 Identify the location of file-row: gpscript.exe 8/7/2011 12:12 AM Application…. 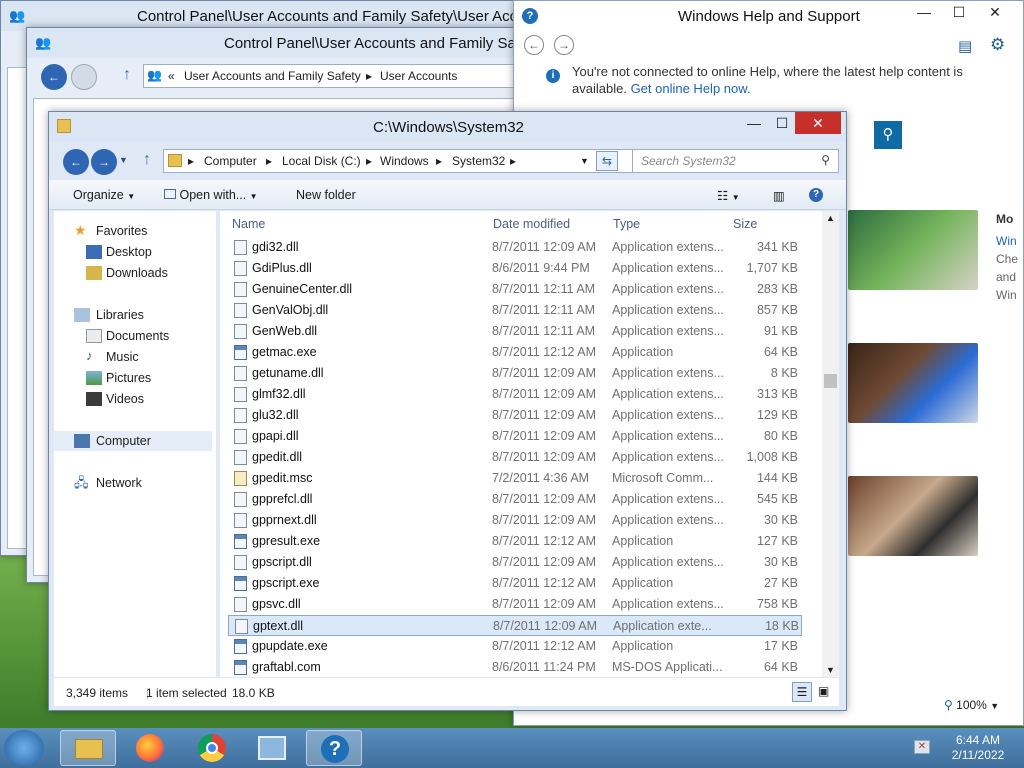
(515, 583).